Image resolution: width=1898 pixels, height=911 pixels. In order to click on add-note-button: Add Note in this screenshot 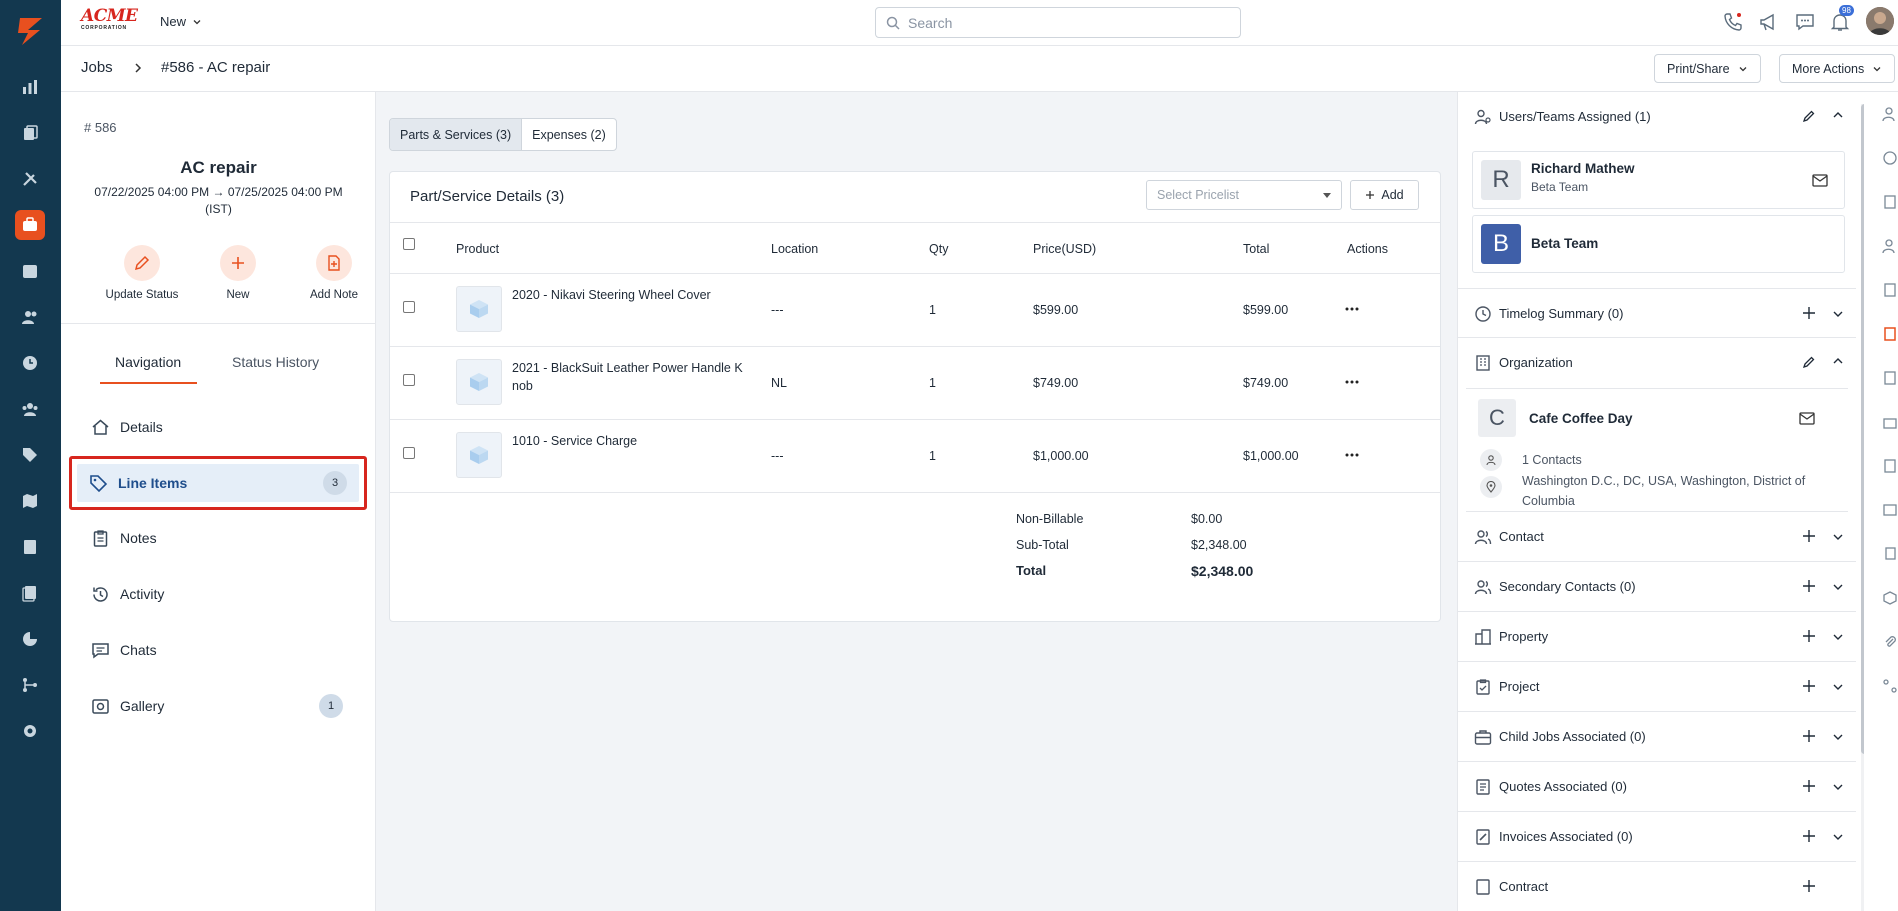, I will do `click(334, 273)`.